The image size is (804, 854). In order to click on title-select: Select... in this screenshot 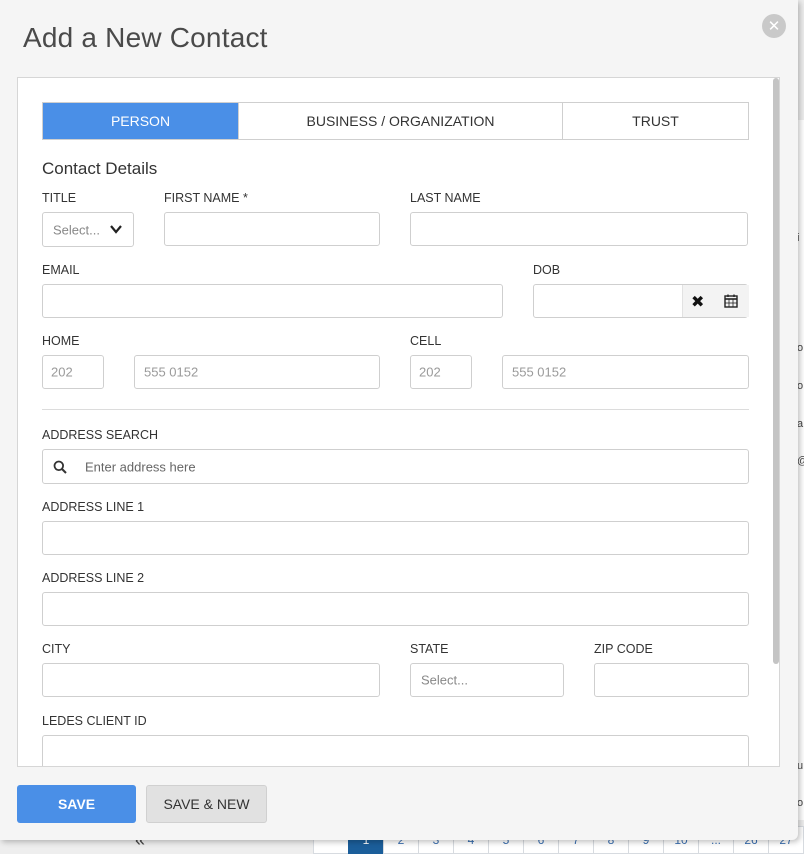, I will do `click(88, 229)`.